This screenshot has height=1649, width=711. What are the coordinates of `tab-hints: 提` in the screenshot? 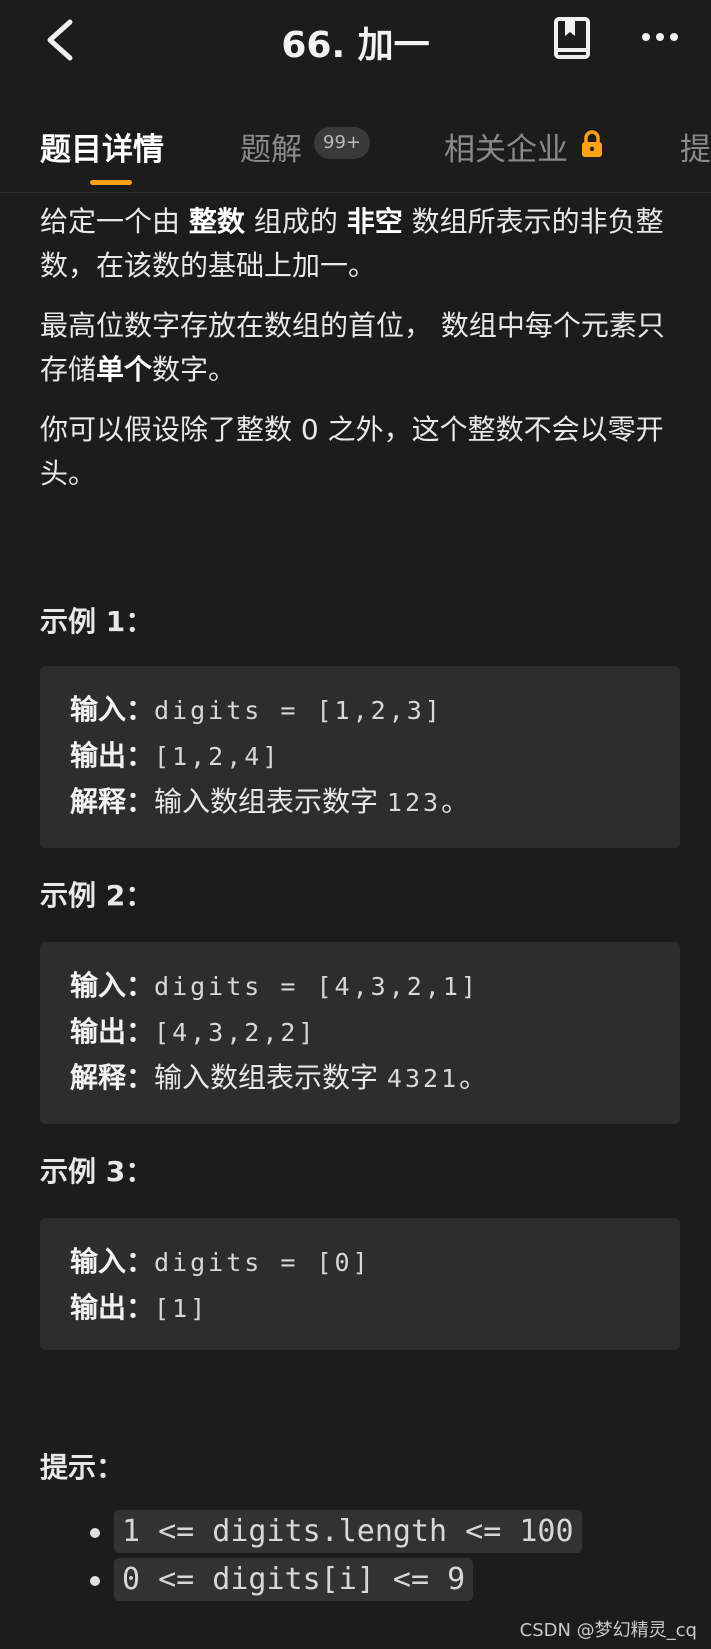 It's located at (695, 146).